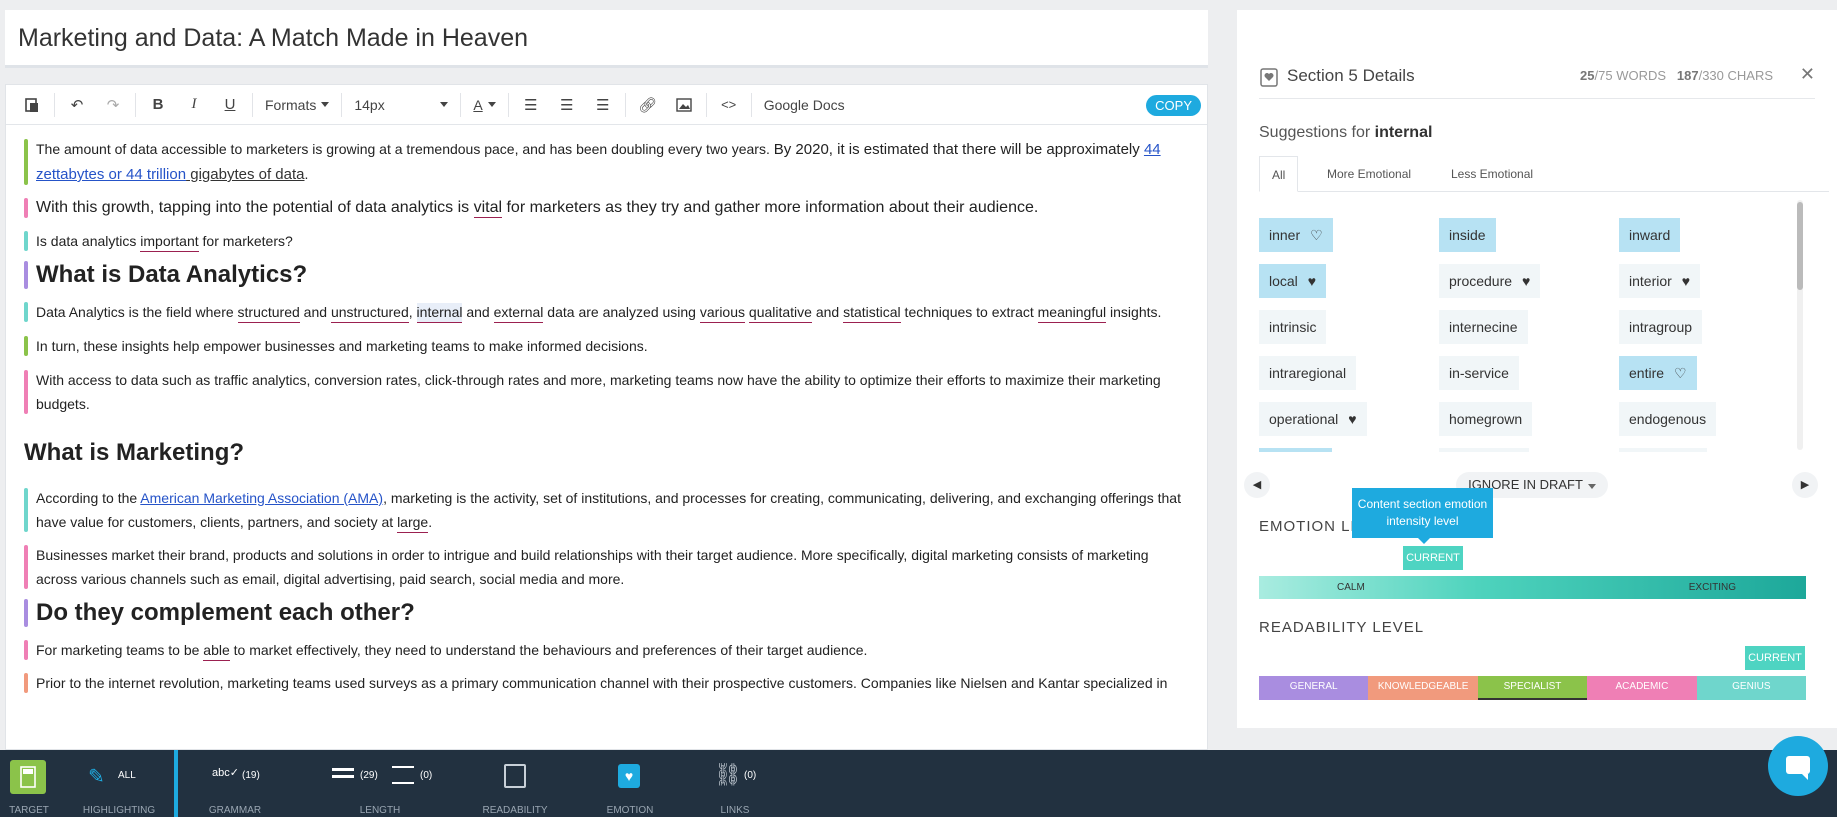 The image size is (1837, 817). What do you see at coordinates (369, 313) in the screenshot?
I see `highlighted-word: unstructured` at bounding box center [369, 313].